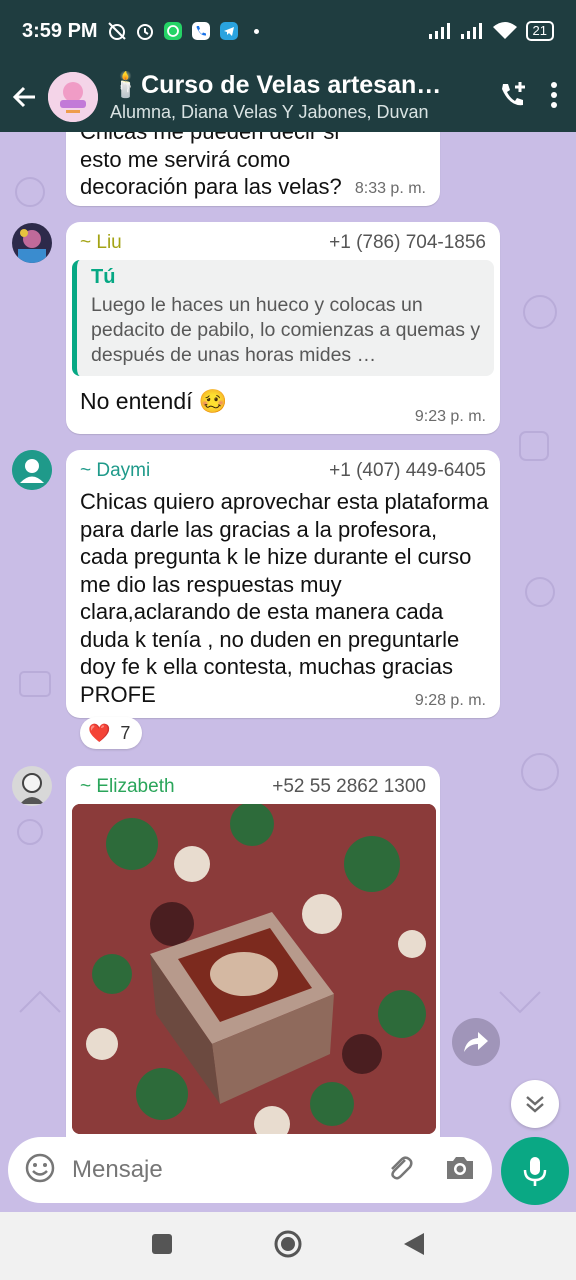 The height and width of the screenshot is (1280, 576). Describe the element at coordinates (288, 31) in the screenshot. I see `status-bar: 3:59 PM 21` at that location.